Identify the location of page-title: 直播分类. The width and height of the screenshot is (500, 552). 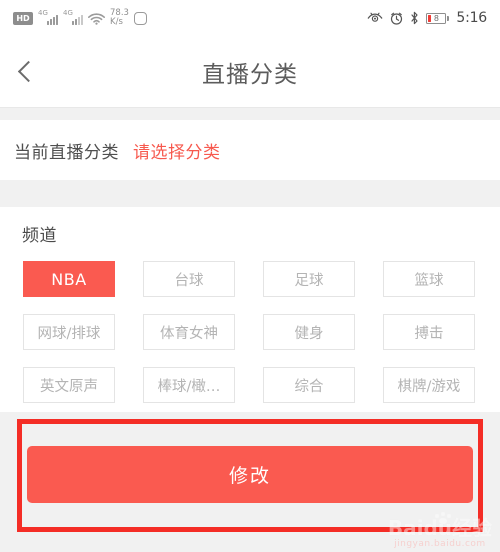
(250, 74).